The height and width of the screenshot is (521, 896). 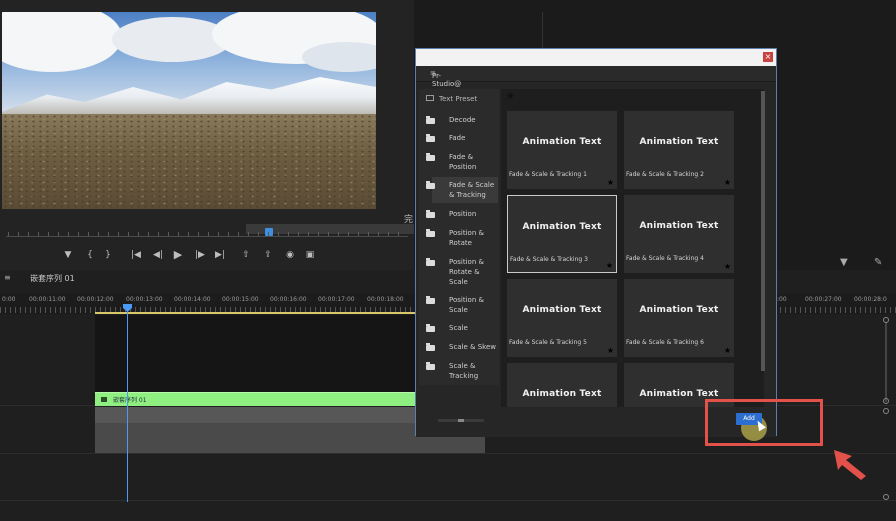 I want to click on timecode: 00:00:11:00, so click(x=47, y=299).